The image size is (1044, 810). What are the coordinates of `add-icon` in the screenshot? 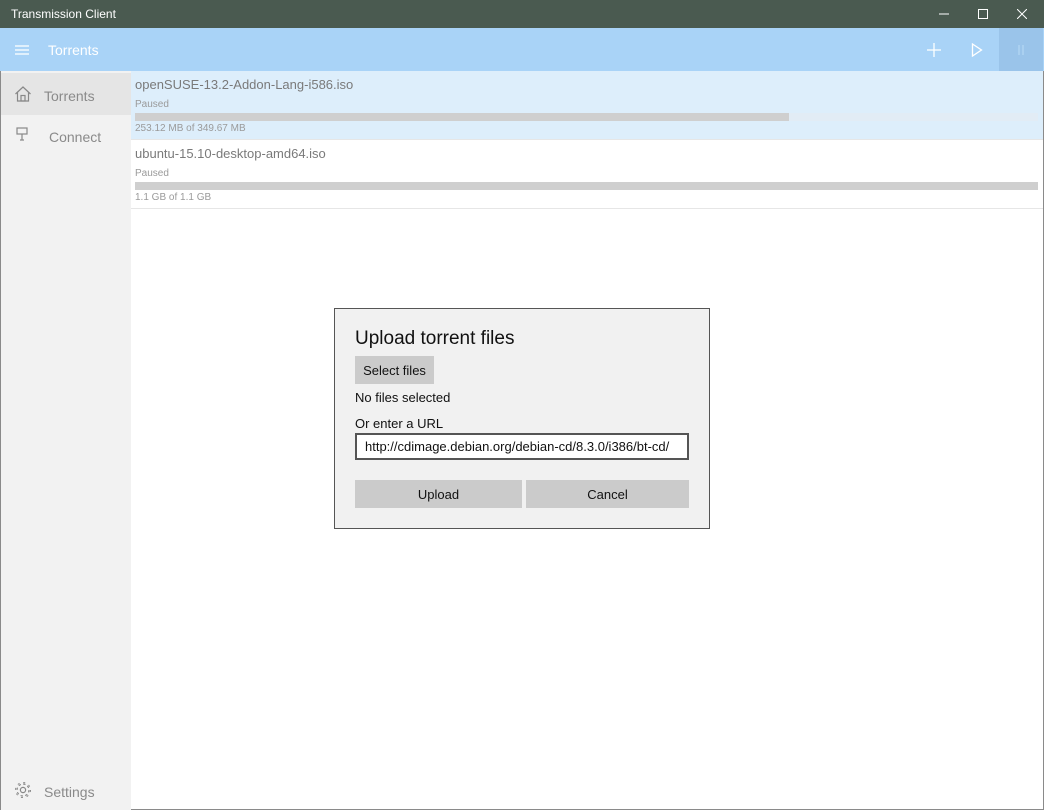 It's located at (934, 49).